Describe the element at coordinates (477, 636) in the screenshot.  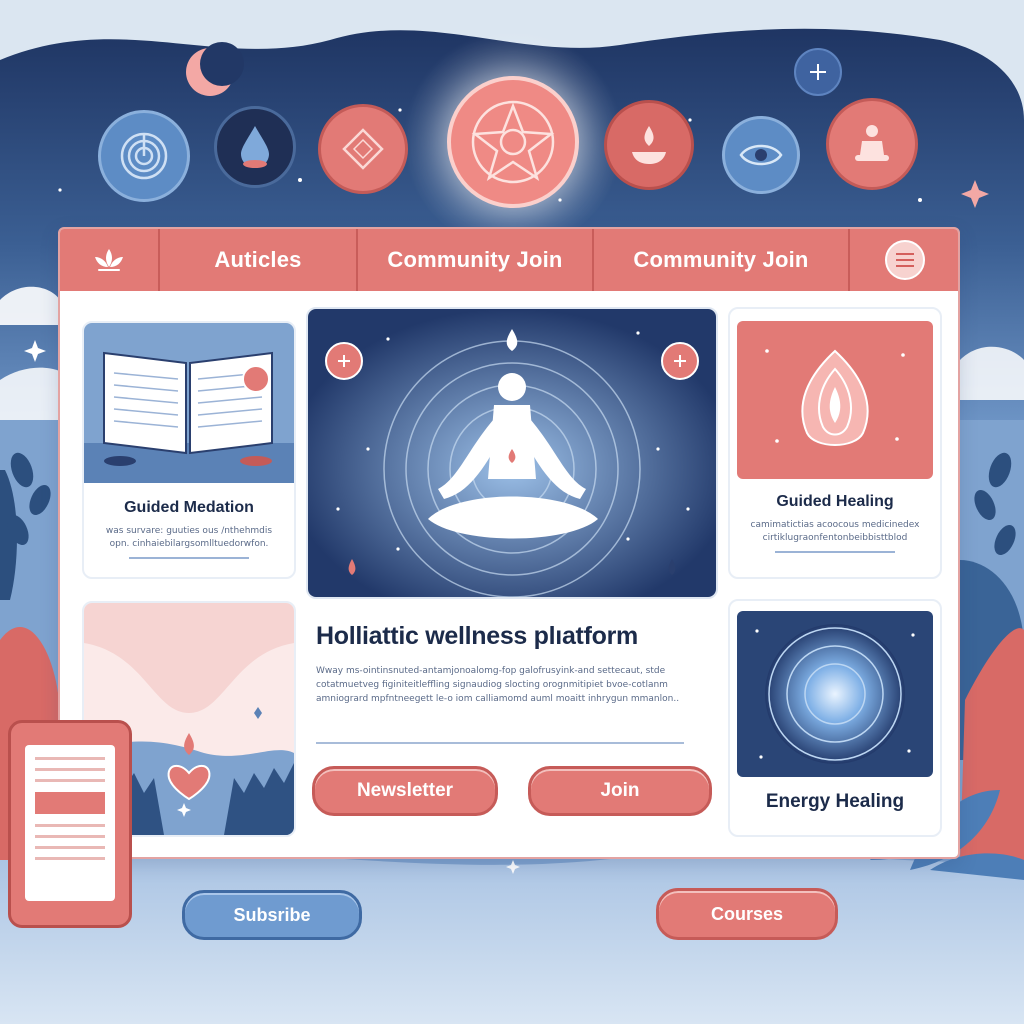
I see `hero-title: Holliattic wellness plıatform` at that location.